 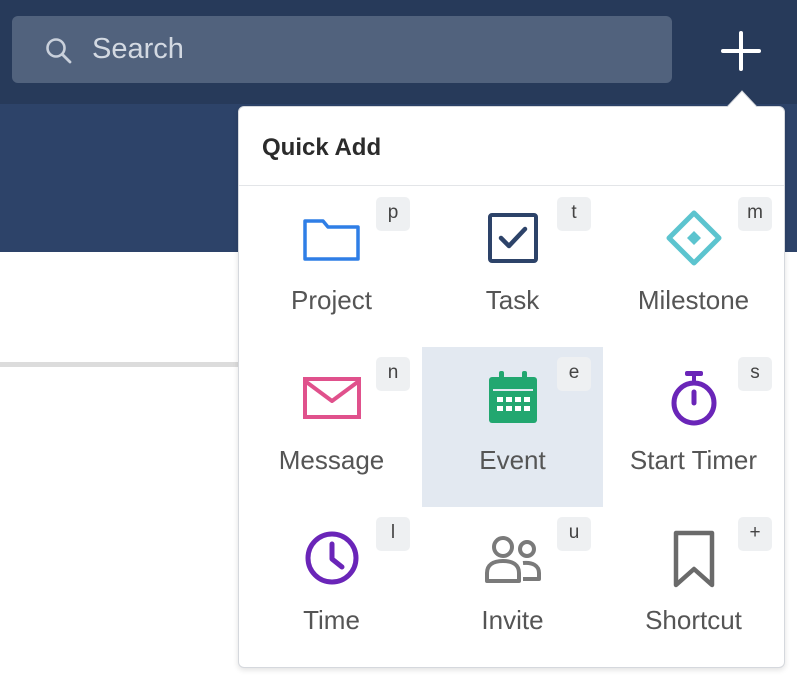 What do you see at coordinates (331, 427) in the screenshot?
I see `quick-add-message: n Message` at bounding box center [331, 427].